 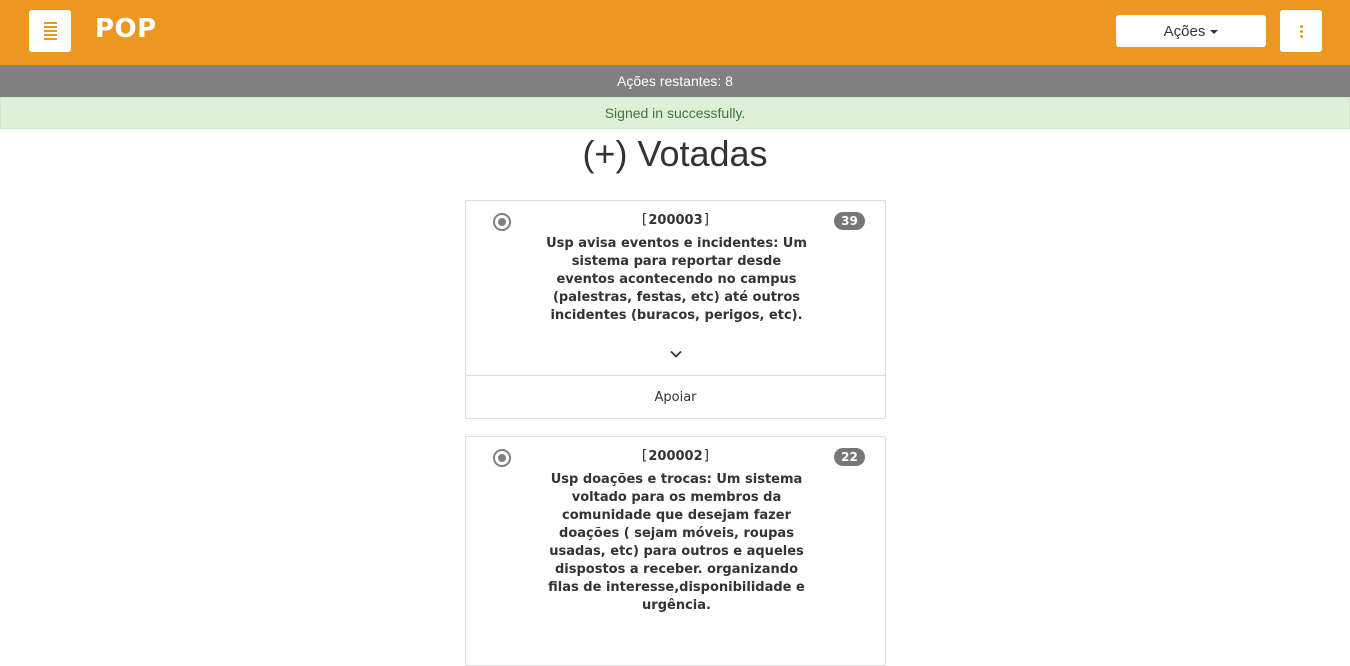 I want to click on hamburger-icon, so click(x=50, y=31).